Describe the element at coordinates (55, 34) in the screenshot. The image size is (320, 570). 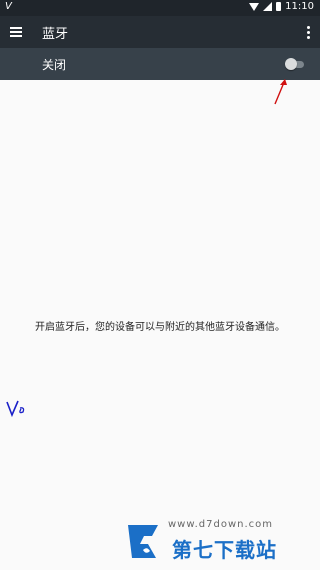
I see `page-title: 蓝牙` at that location.